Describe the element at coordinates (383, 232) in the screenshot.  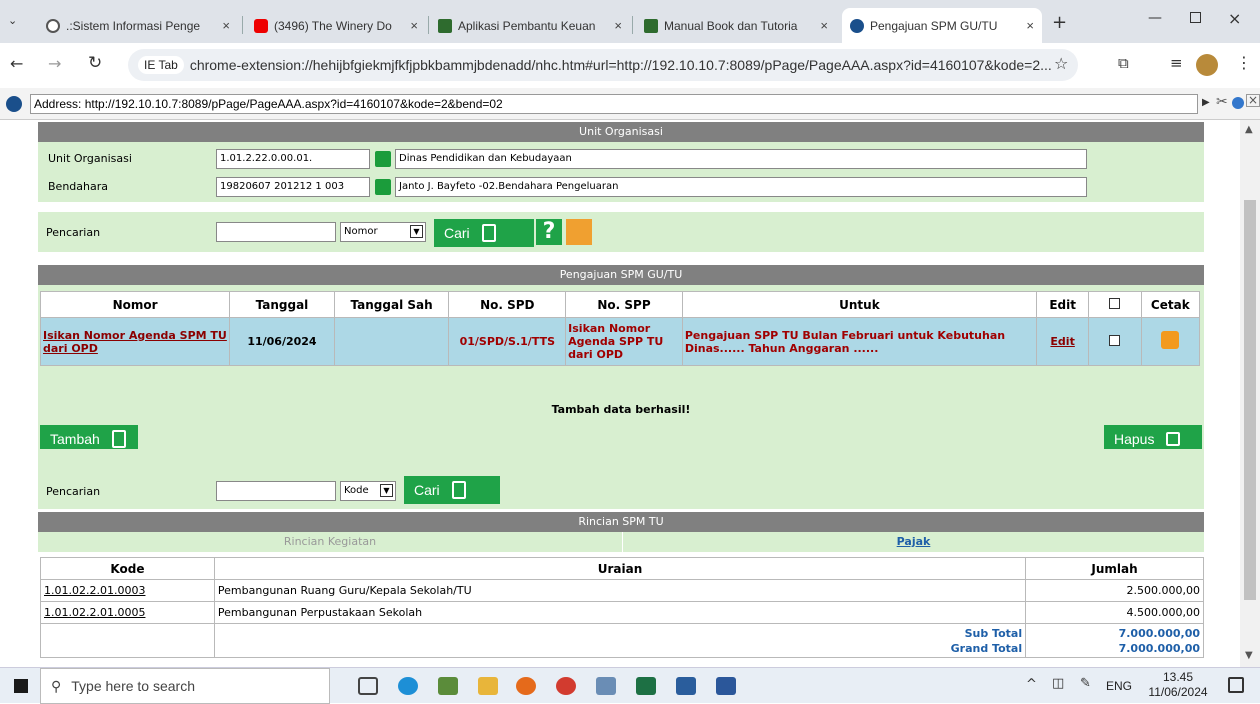
I see `search-type-select: Nomor ▼` at that location.